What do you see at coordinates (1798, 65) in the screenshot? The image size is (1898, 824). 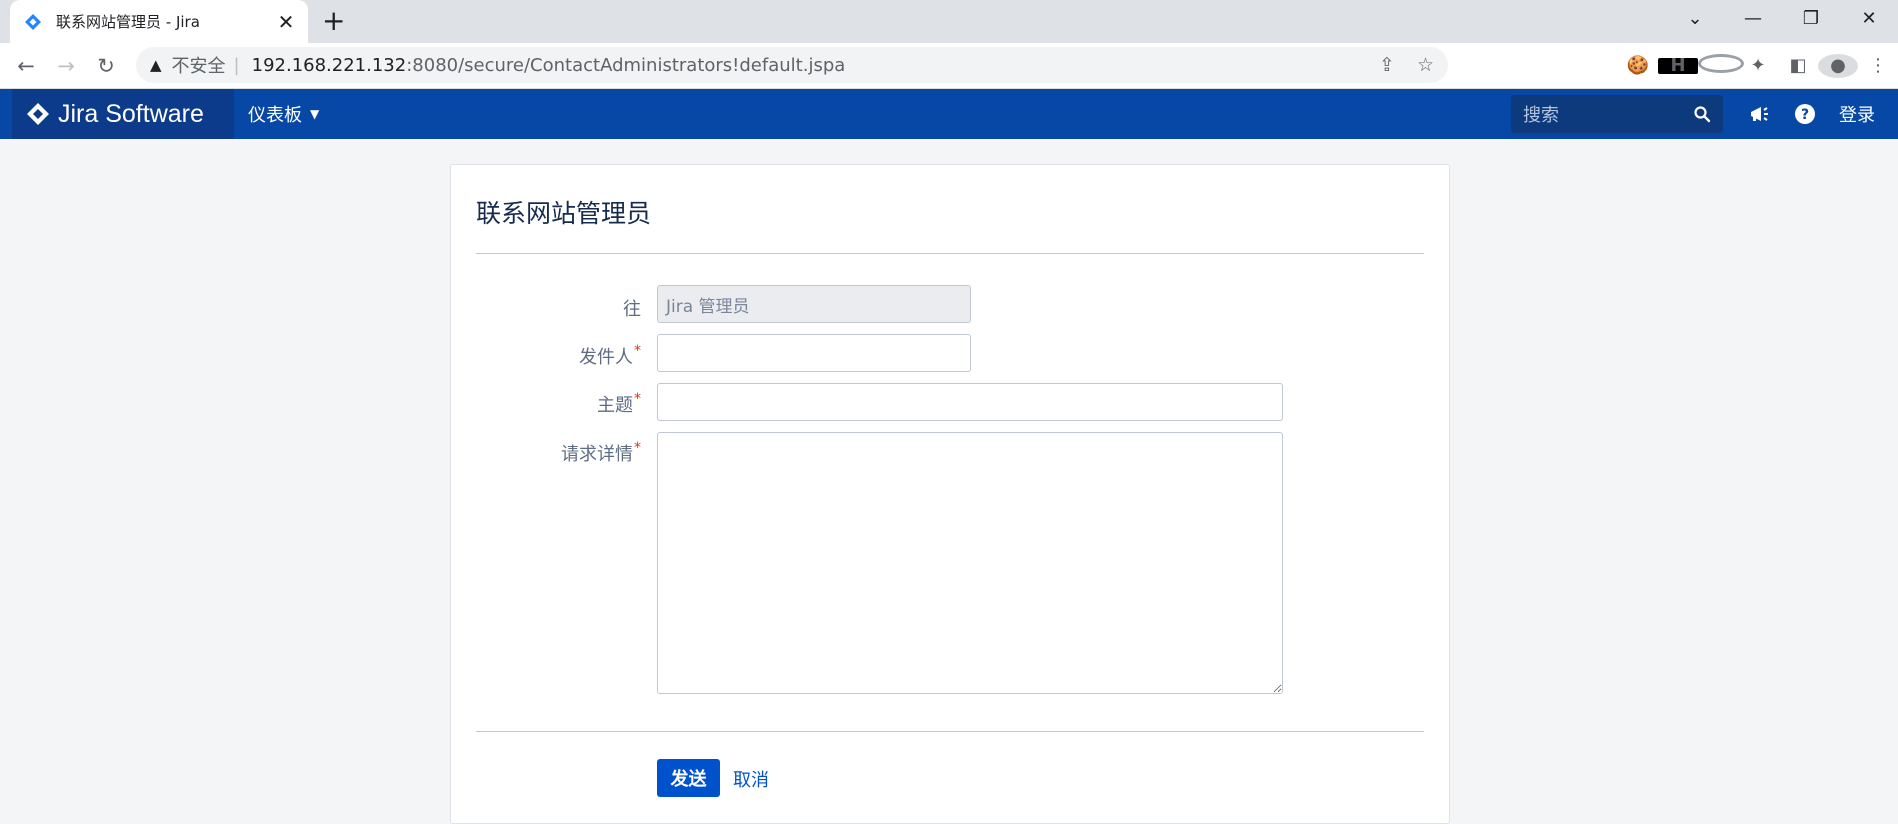 I see `side-panel-icon: ◧` at bounding box center [1798, 65].